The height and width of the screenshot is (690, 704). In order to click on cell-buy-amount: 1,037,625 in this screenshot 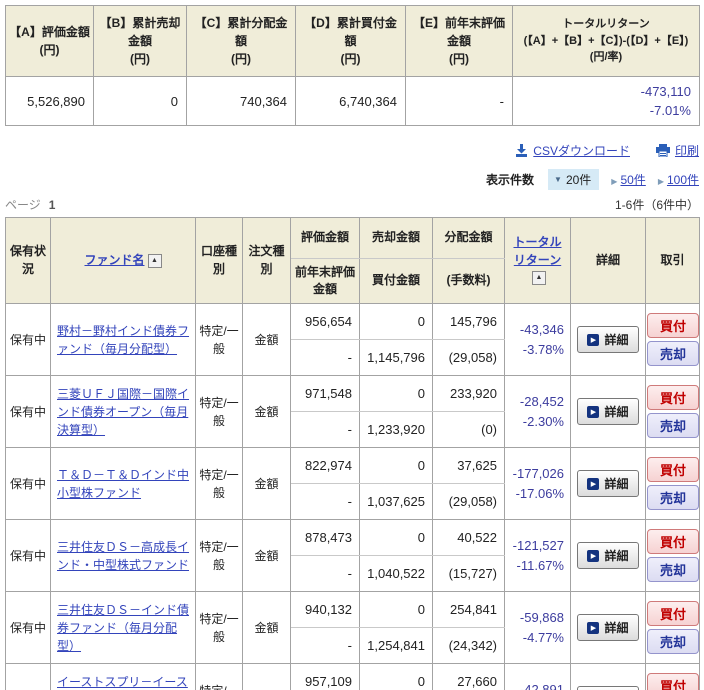, I will do `click(396, 501)`.